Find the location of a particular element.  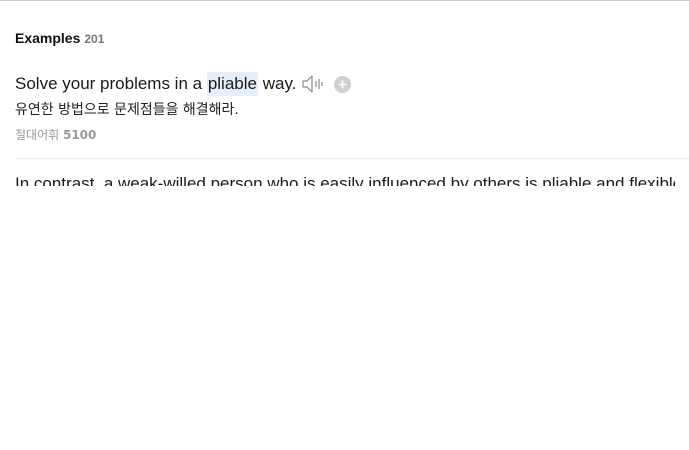

sentence-before: Solve your problems in a is located at coordinates (111, 83).